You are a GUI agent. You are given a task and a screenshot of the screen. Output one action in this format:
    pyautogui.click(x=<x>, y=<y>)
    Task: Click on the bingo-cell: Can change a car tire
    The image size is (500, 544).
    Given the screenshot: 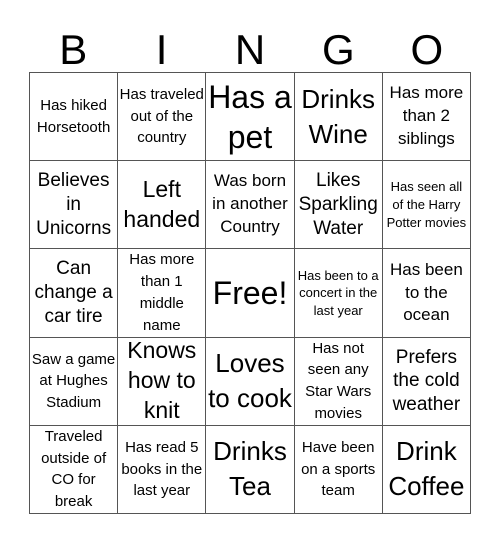 What is the action you would take?
    pyautogui.click(x=74, y=293)
    